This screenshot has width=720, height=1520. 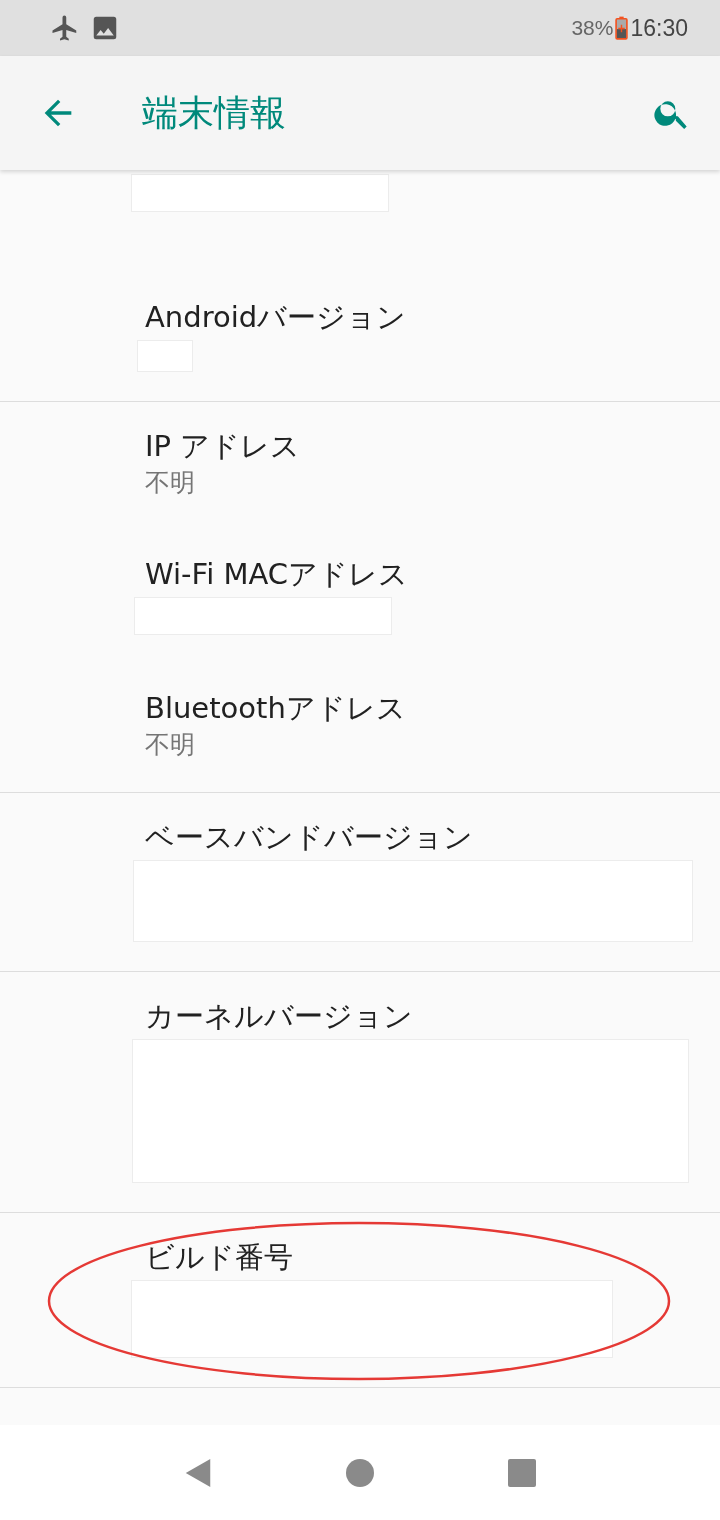 I want to click on battery-percent: 38%, so click(x=592, y=28).